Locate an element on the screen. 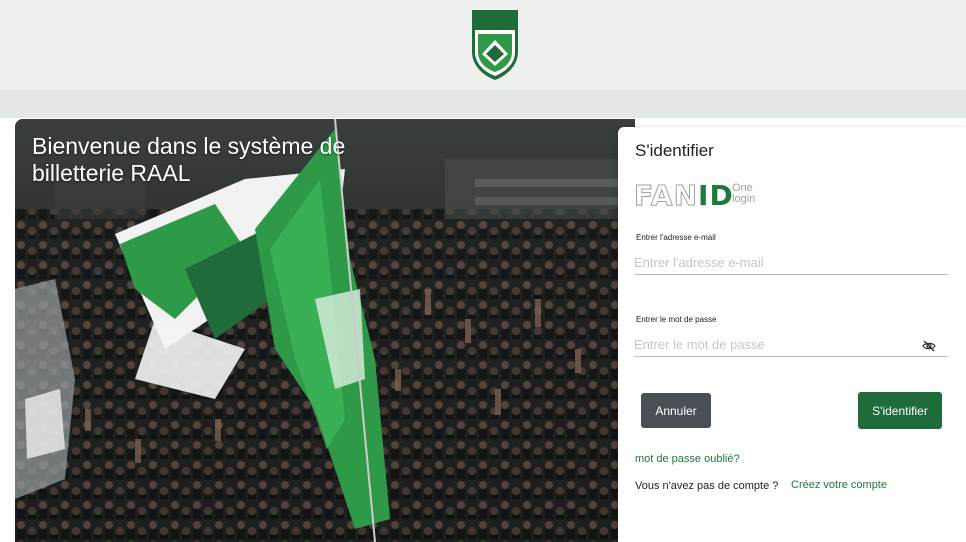 The image size is (966, 542). eye-off-icon is located at coordinates (929, 346).